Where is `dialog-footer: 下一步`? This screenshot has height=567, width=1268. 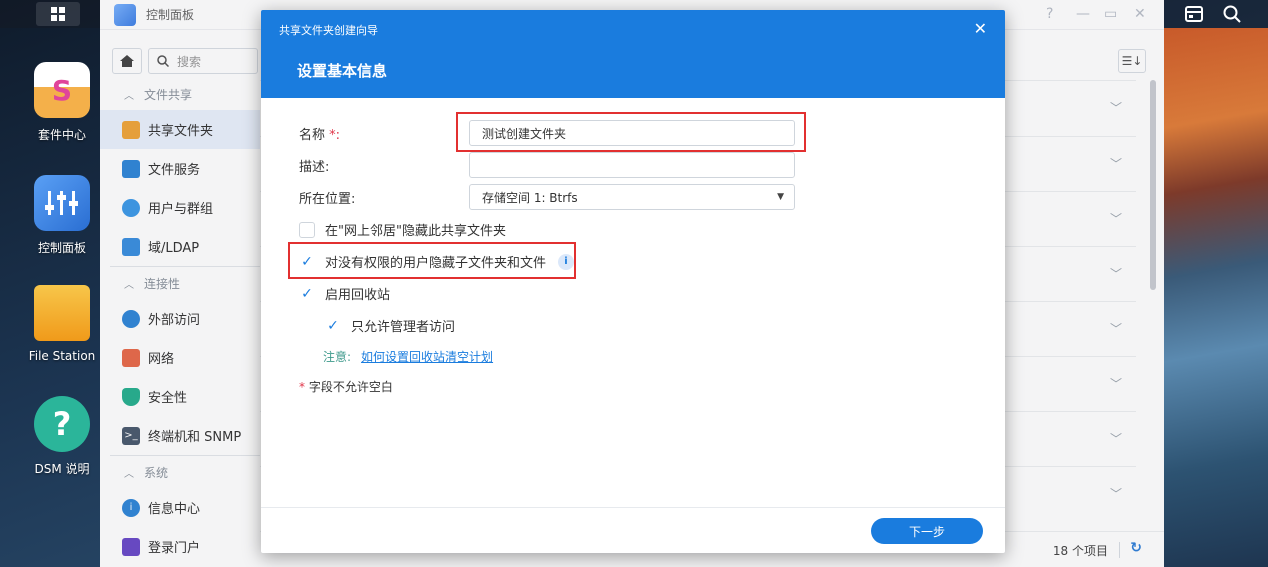
dialog-footer: 下一步 is located at coordinates (633, 530).